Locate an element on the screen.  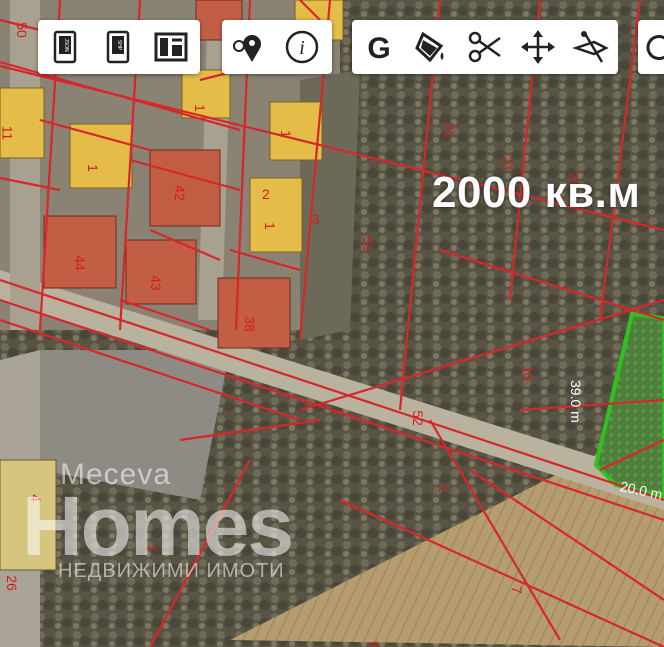
scissors-icon is located at coordinates (484, 47).